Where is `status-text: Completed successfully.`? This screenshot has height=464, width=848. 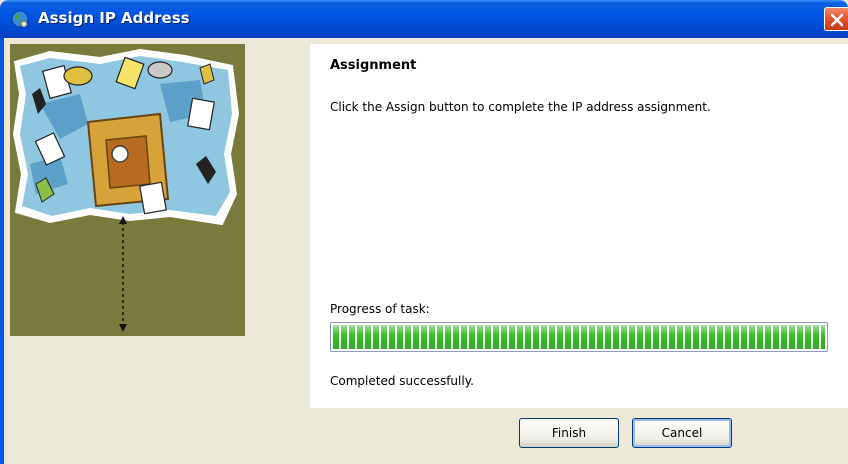 status-text: Completed successfully. is located at coordinates (402, 381).